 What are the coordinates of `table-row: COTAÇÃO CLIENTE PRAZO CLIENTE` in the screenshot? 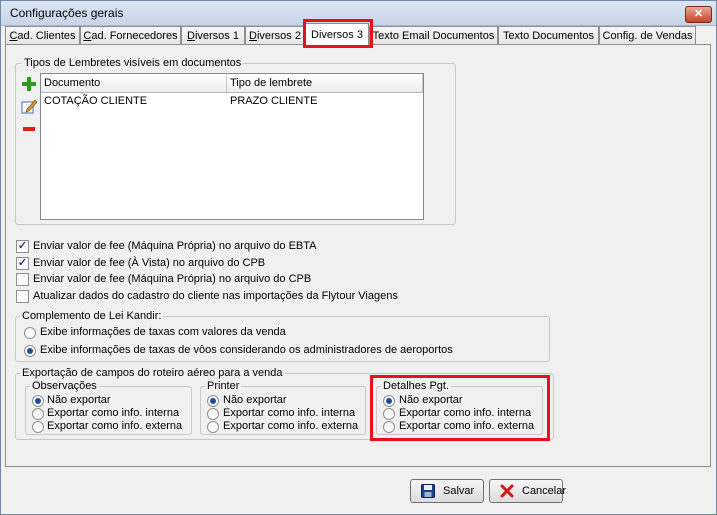 It's located at (232, 101).